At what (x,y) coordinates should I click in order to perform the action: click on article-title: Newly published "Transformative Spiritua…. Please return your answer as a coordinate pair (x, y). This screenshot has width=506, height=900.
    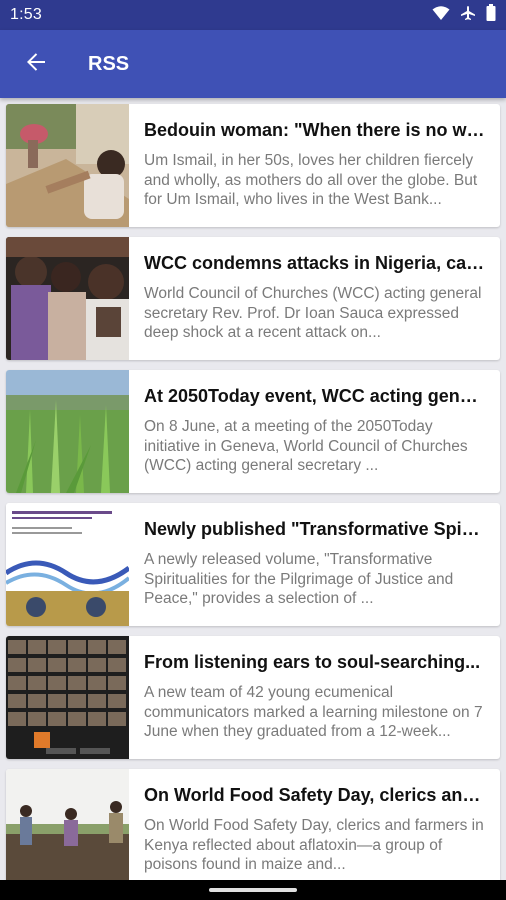
    Looking at the image, I should click on (315, 529).